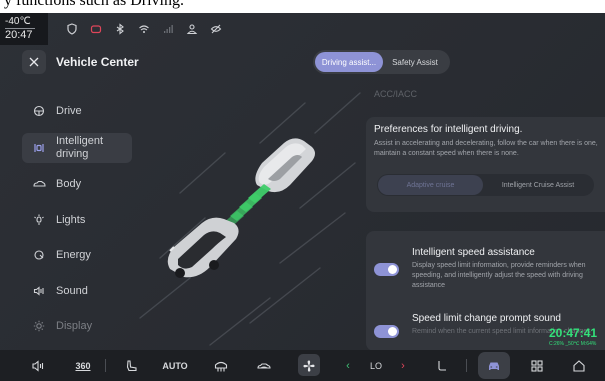  I want to click on status-bar: -40℃ 20:47, so click(302, 29).